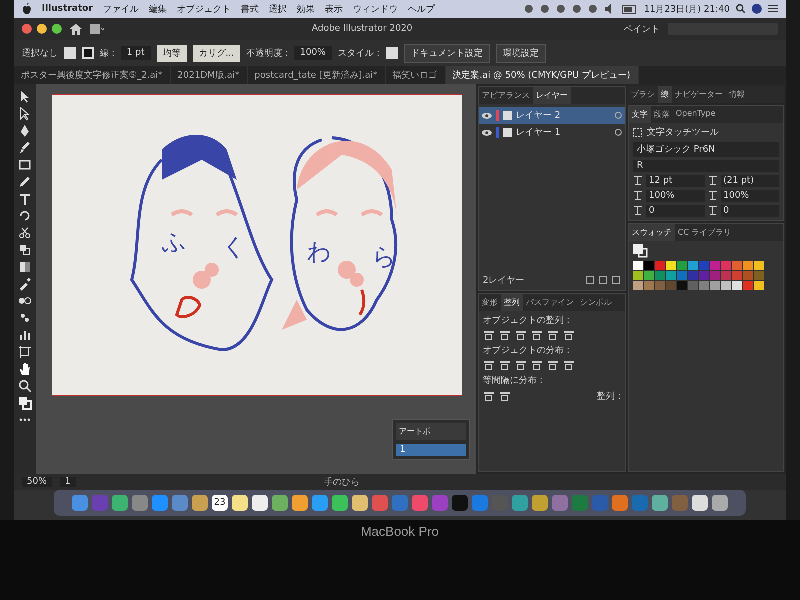  I want to click on new-sublayer-icon, so click(590, 280).